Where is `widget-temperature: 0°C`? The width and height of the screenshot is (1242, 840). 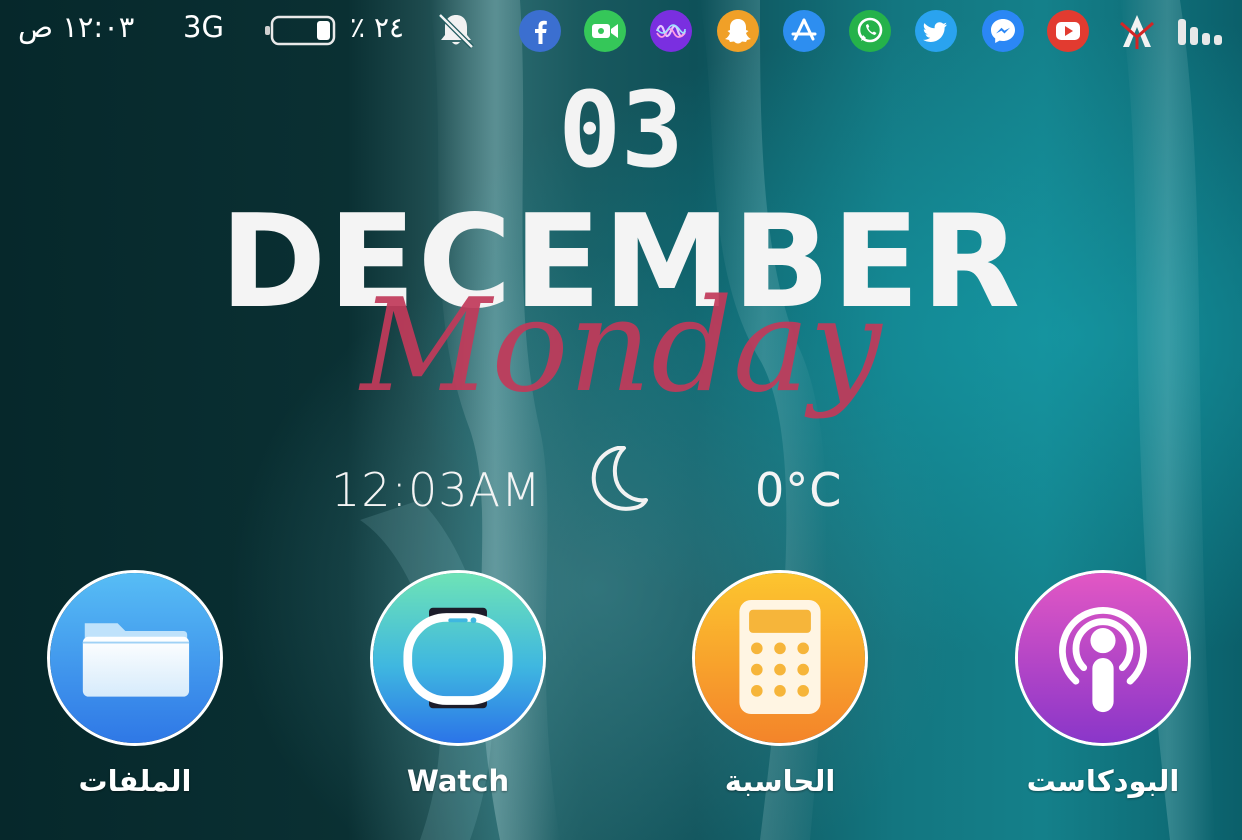 widget-temperature: 0°C is located at coordinates (799, 490).